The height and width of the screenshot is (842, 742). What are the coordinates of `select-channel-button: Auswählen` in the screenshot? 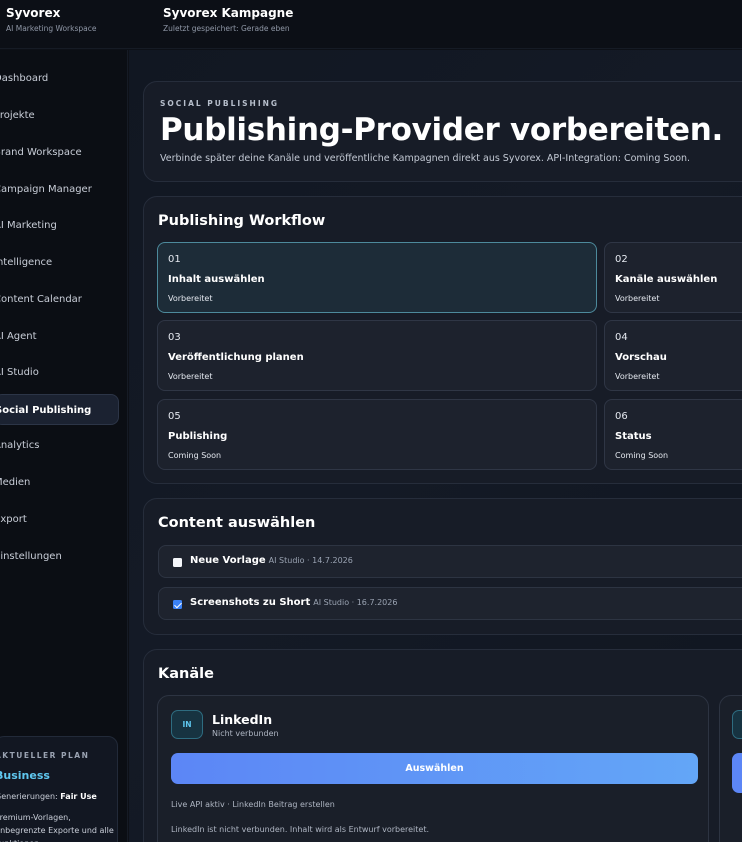 It's located at (434, 768).